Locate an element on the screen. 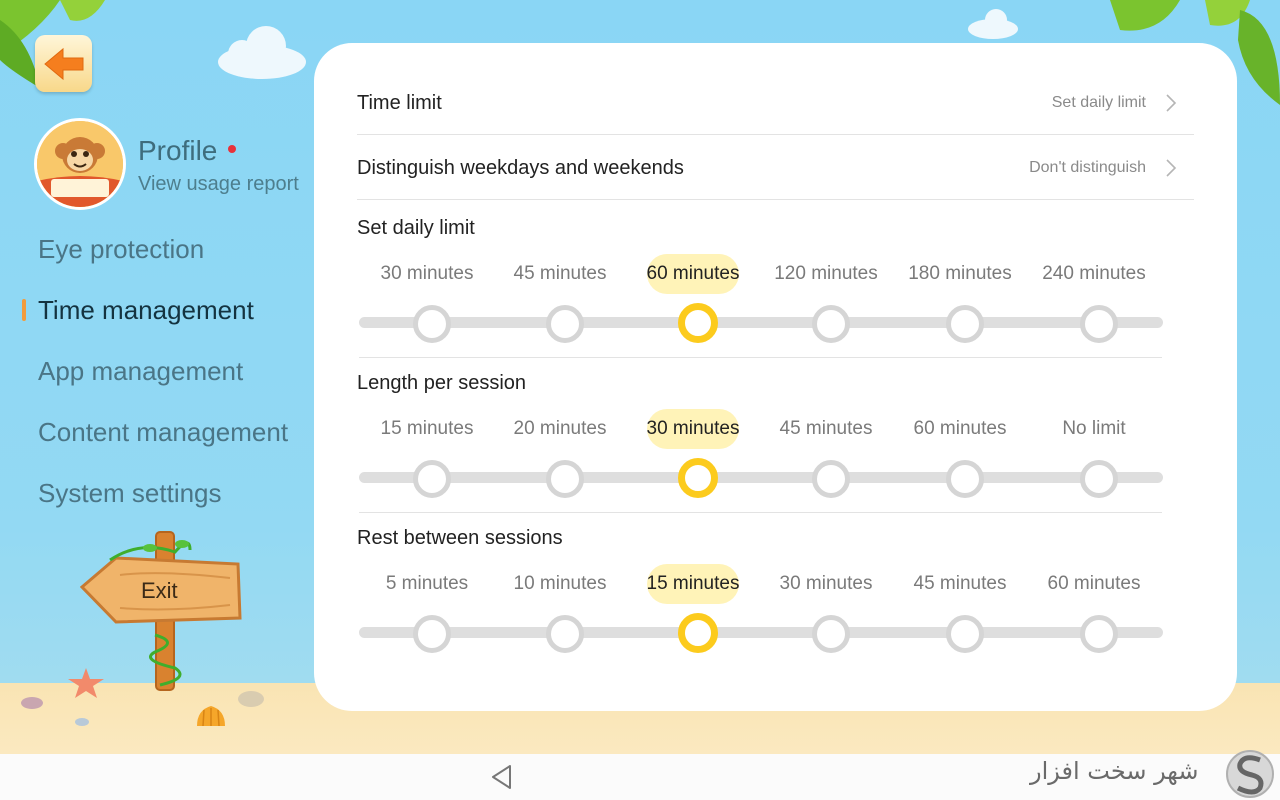 The width and height of the screenshot is (1280, 800). notification-dot is located at coordinates (232, 149).